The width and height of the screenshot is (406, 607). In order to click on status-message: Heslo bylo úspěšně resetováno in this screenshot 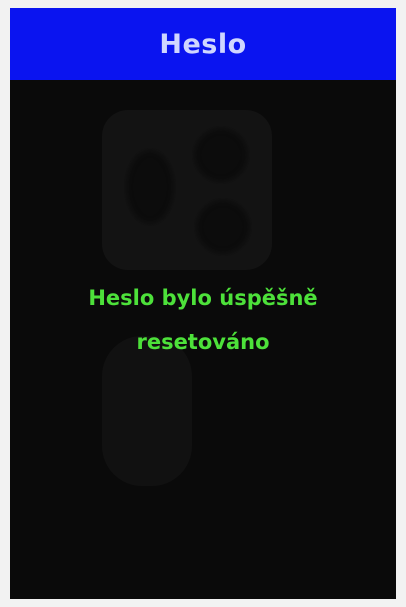, I will do `click(203, 320)`.